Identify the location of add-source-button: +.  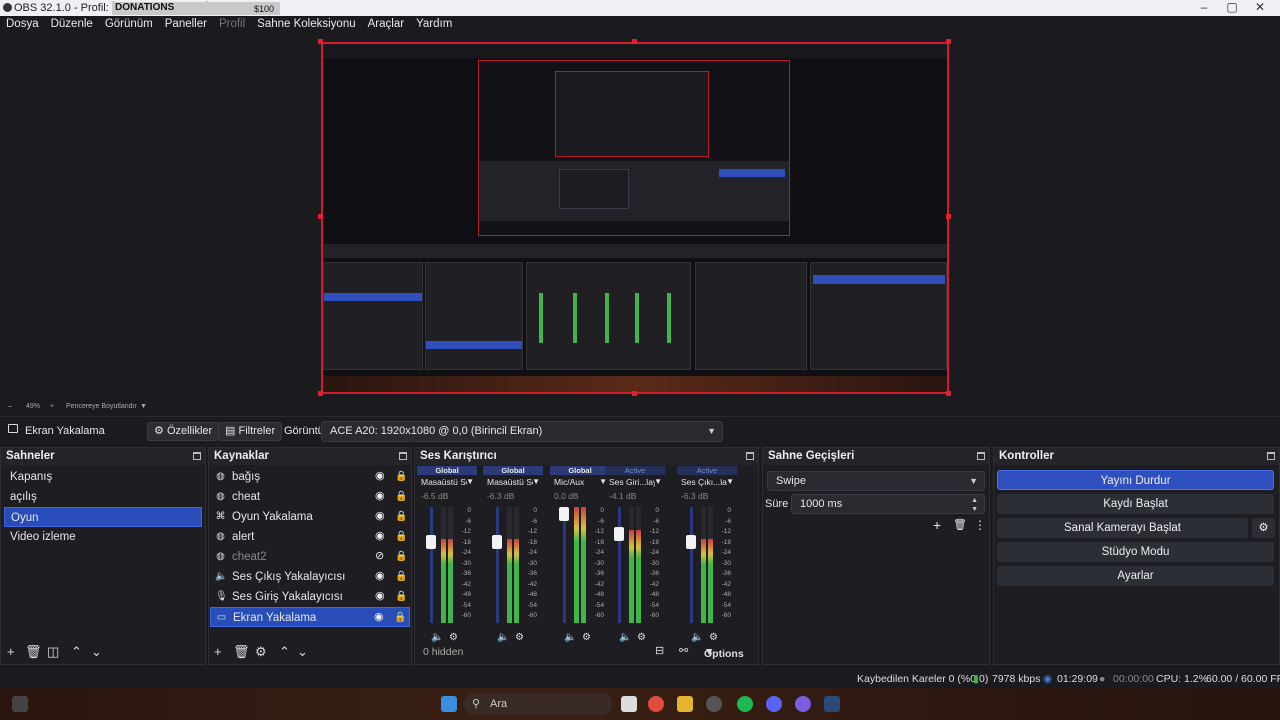
(218, 651).